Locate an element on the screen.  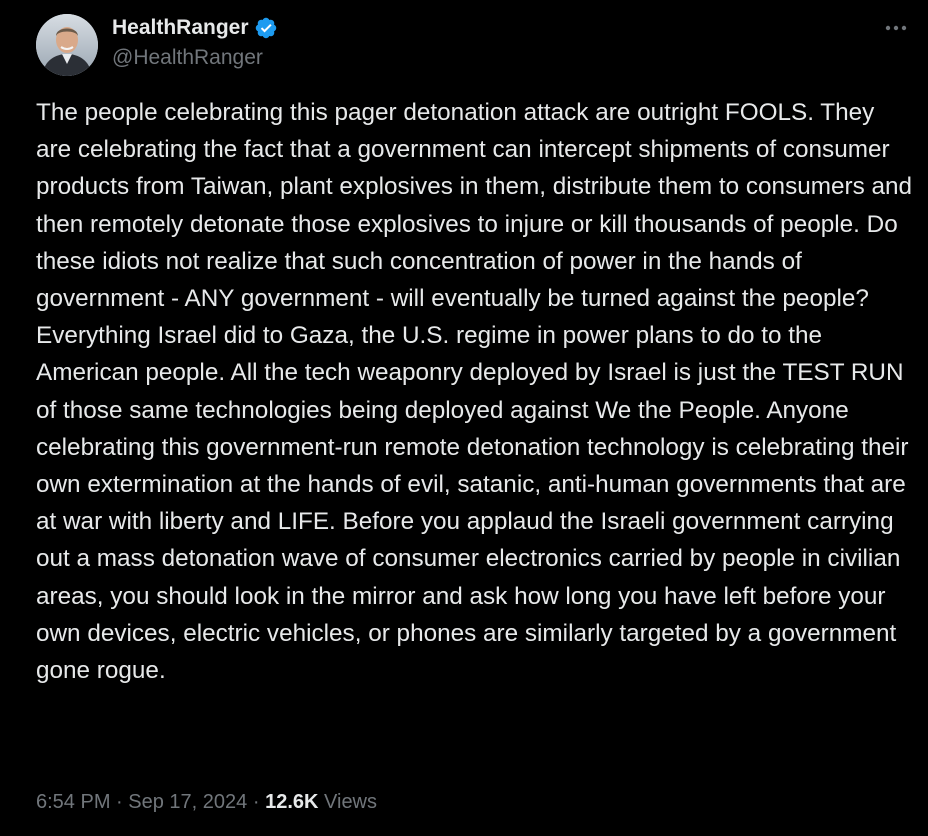
tweet-header: HealthRanger @HealthRanger is located at coordinates (477, 45).